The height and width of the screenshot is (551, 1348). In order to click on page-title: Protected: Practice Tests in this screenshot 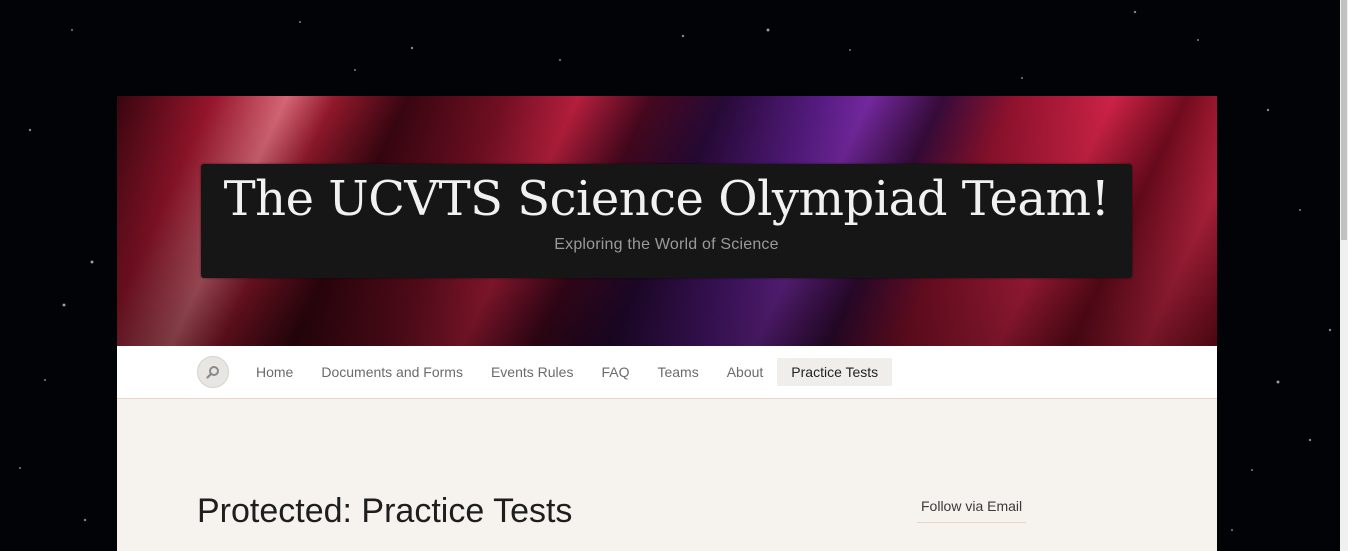, I will do `click(385, 511)`.